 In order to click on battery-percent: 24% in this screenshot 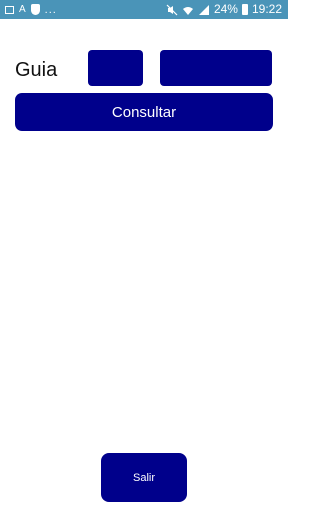, I will do `click(225, 9)`.